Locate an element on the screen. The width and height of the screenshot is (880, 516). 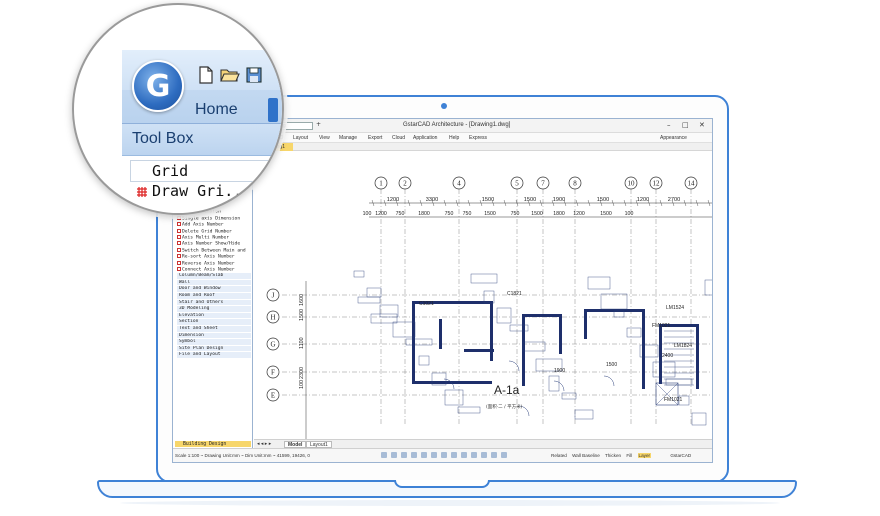
polar-icon is located at coordinates (414, 455).